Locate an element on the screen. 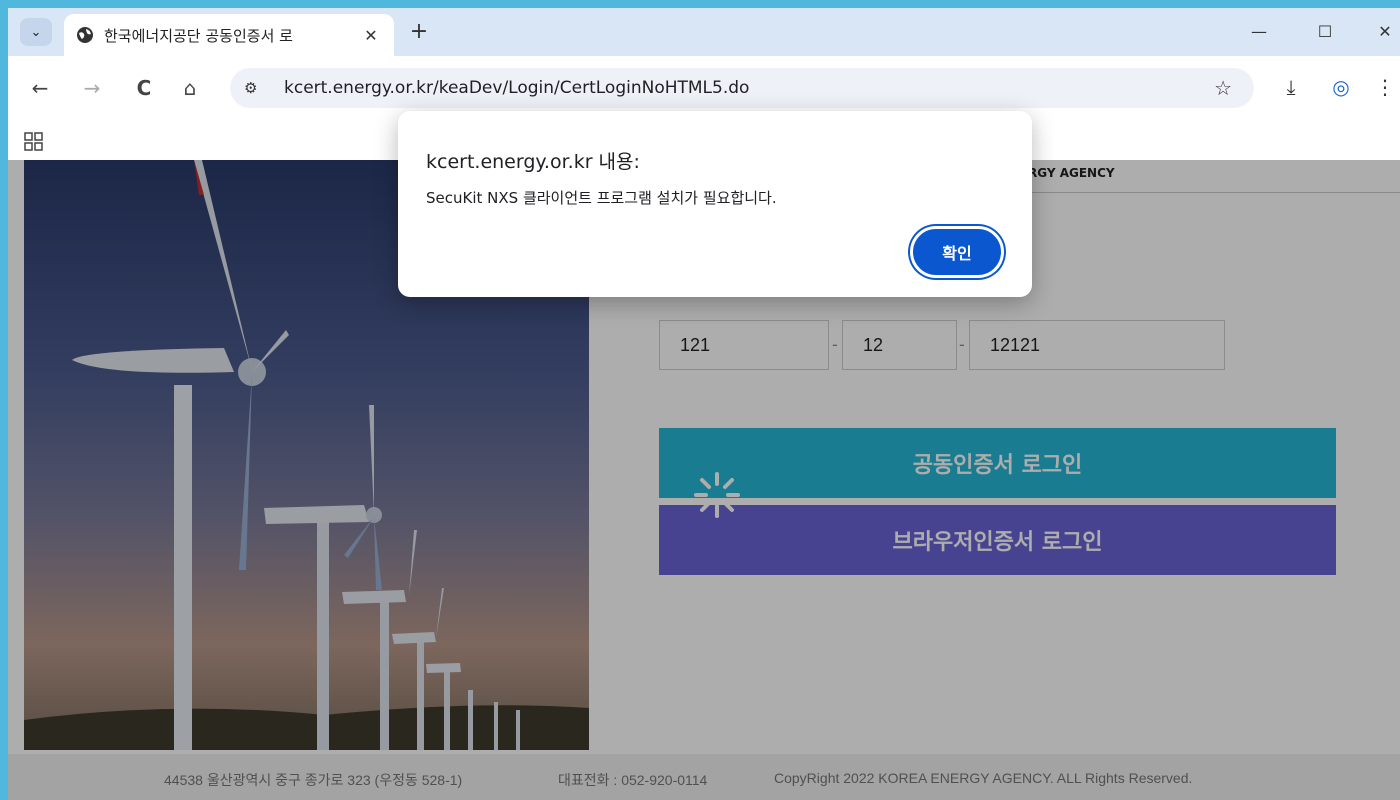 This screenshot has width=1400, height=800. reload-button: C is located at coordinates (144, 88).